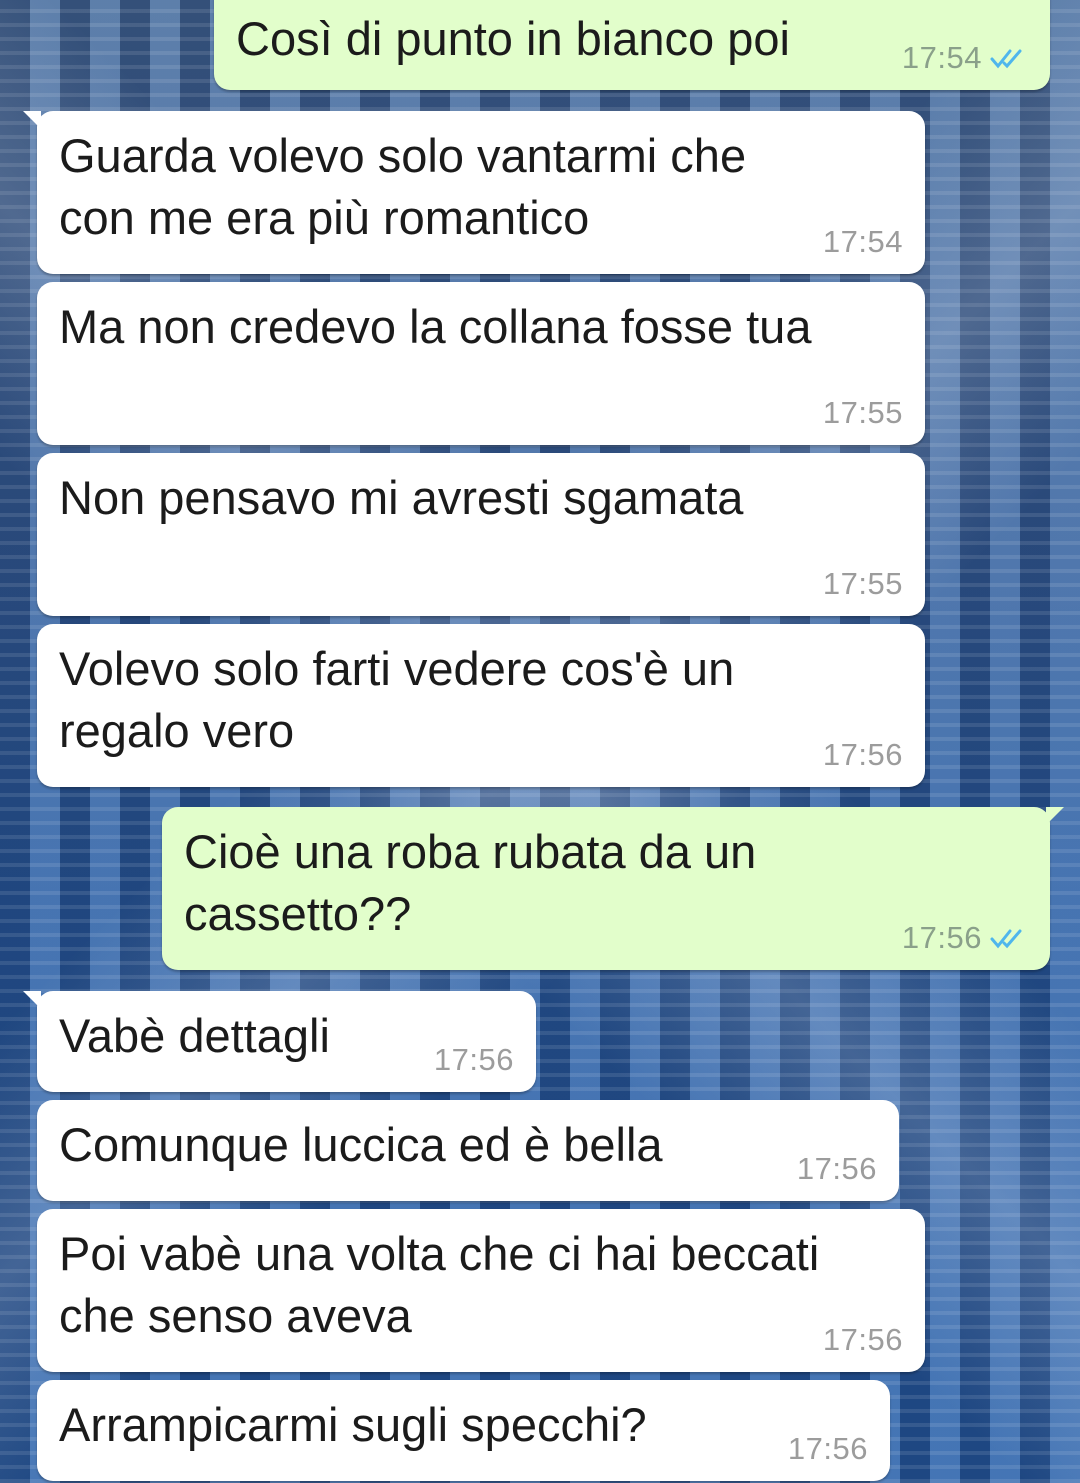 This screenshot has width=1080, height=1483. Describe the element at coordinates (481, 534) in the screenshot. I see `message-bubble-incoming: Non pensavo mi avresti sgamata 17:55` at that location.